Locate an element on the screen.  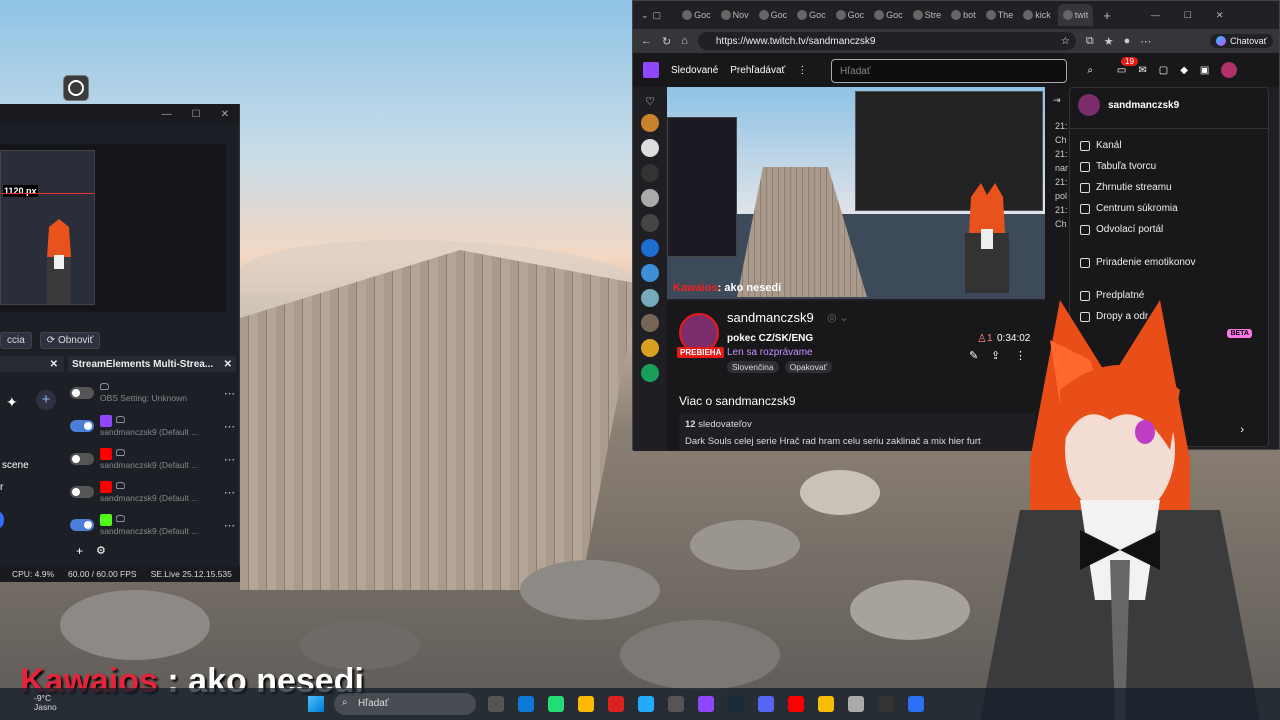
more-icon: ⋯ is located at coordinates (1145, 41).